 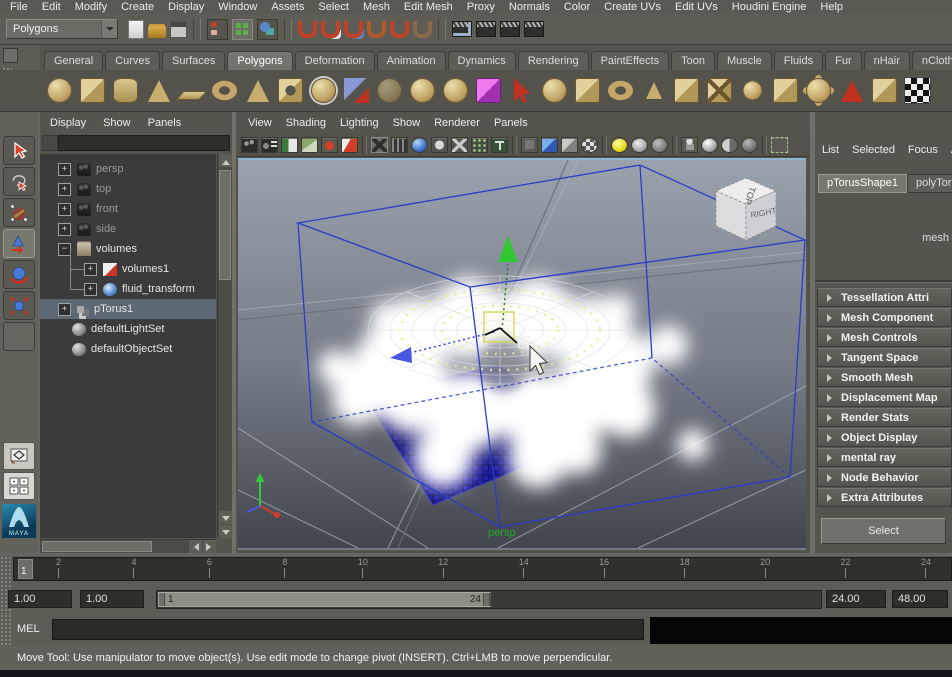 I want to click on select-button: Select, so click(x=883, y=531).